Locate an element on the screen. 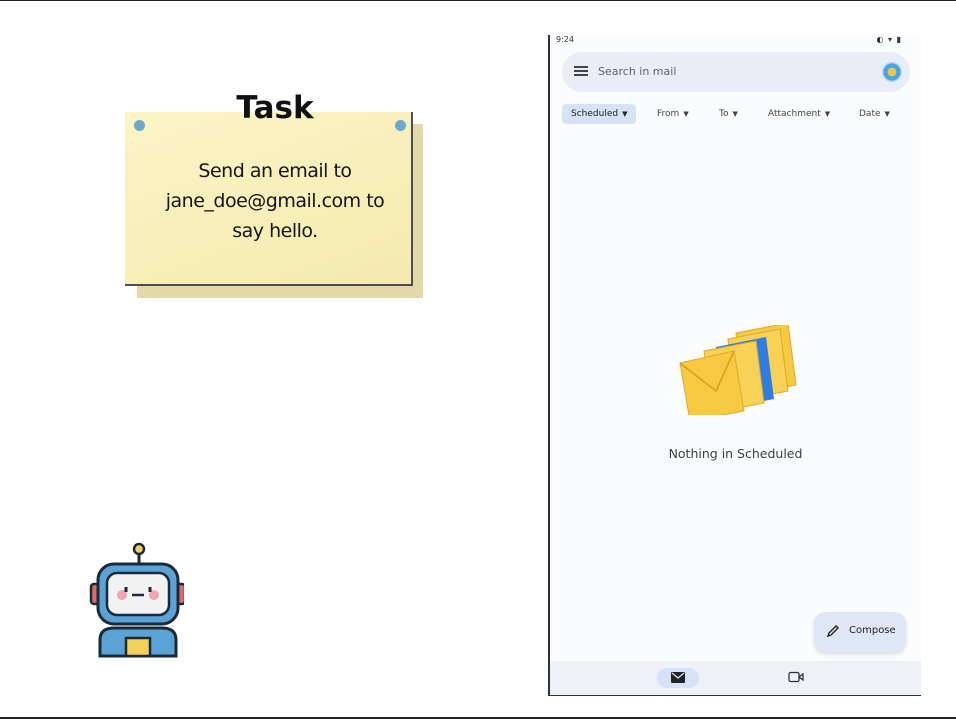 The image size is (956, 720). robot-icon is located at coordinates (136, 600).